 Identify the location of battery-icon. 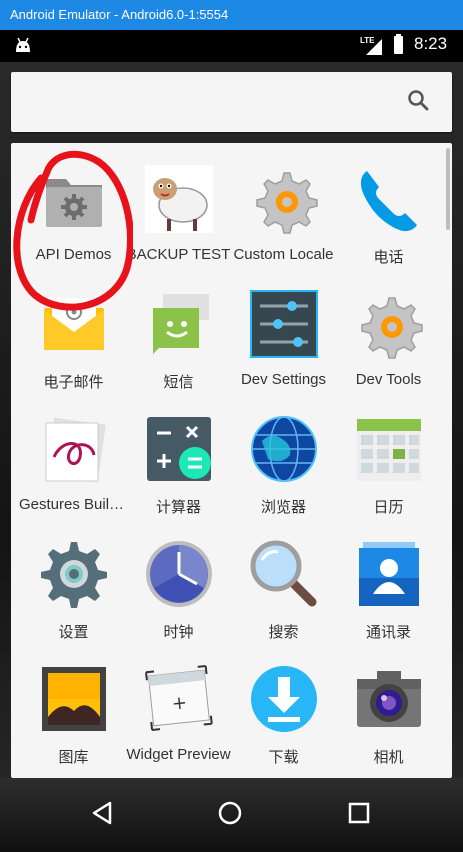
(398, 44).